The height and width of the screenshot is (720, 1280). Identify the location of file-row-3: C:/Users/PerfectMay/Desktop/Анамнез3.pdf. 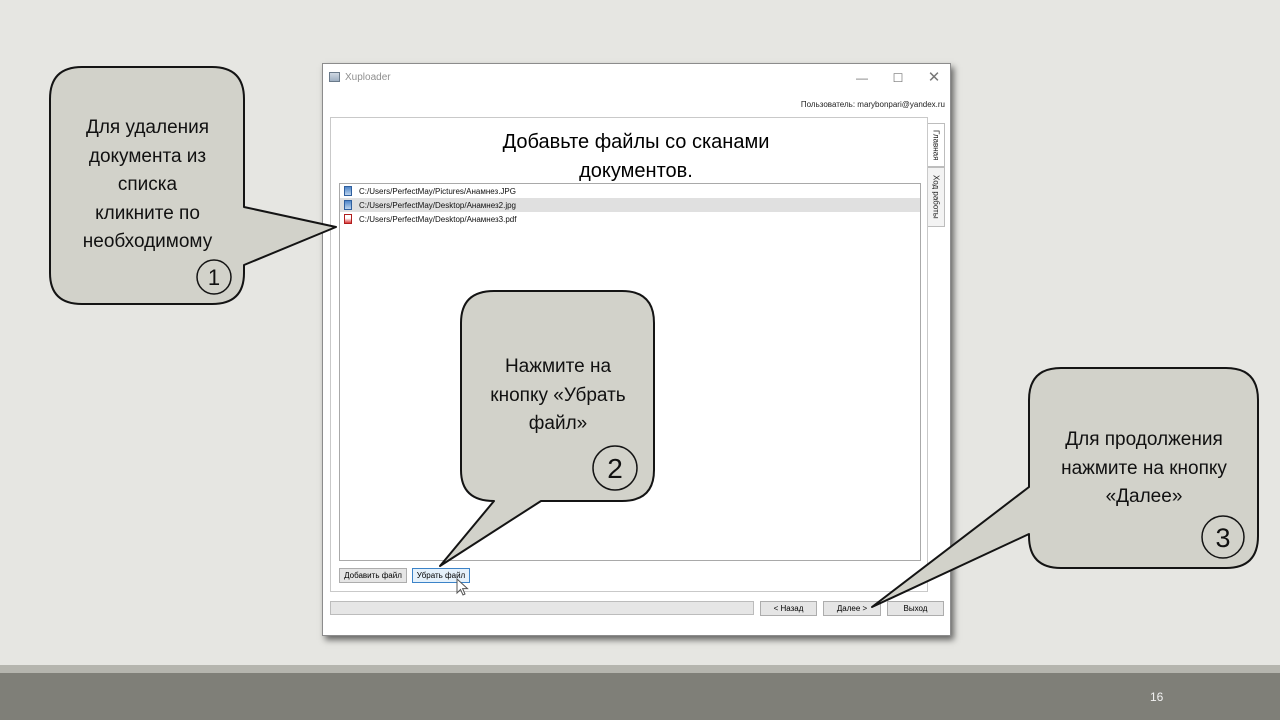
(630, 219).